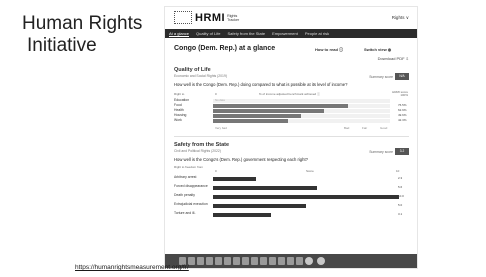  Describe the element at coordinates (301, 121) in the screenshot. I see `qol-bar-track` at that location.